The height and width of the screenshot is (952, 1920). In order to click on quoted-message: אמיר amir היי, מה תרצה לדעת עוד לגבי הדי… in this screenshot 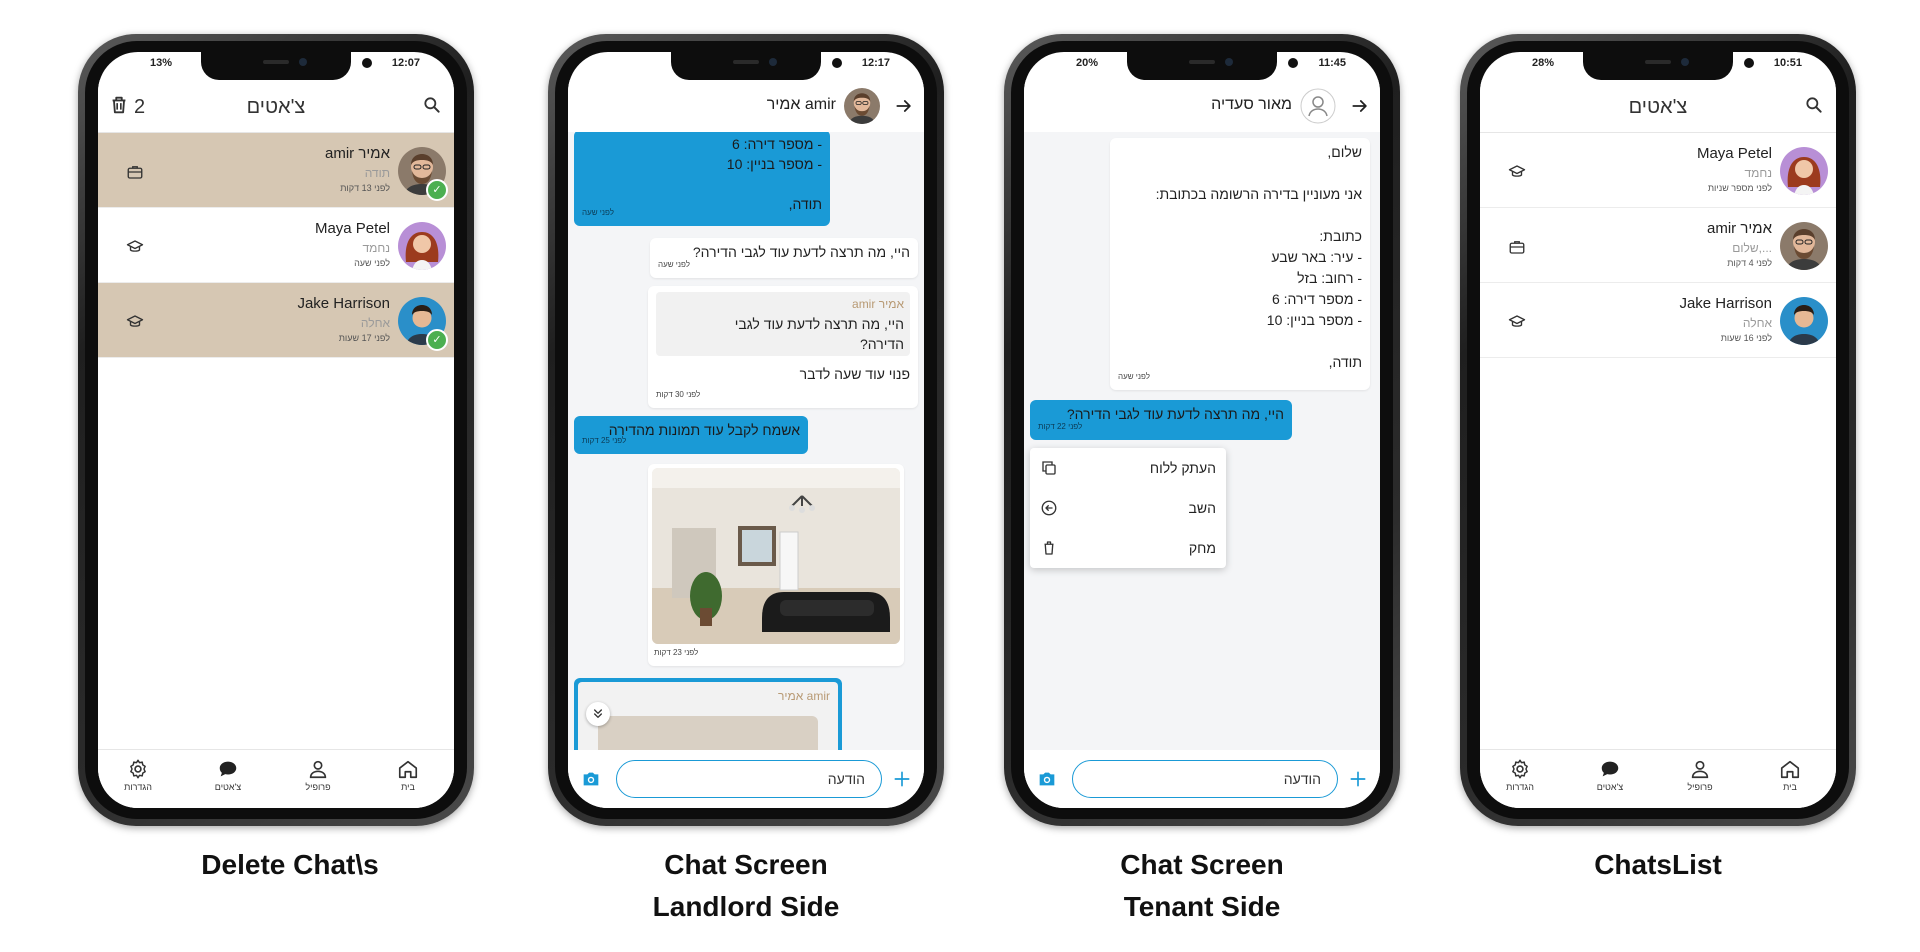, I will do `click(783, 324)`.